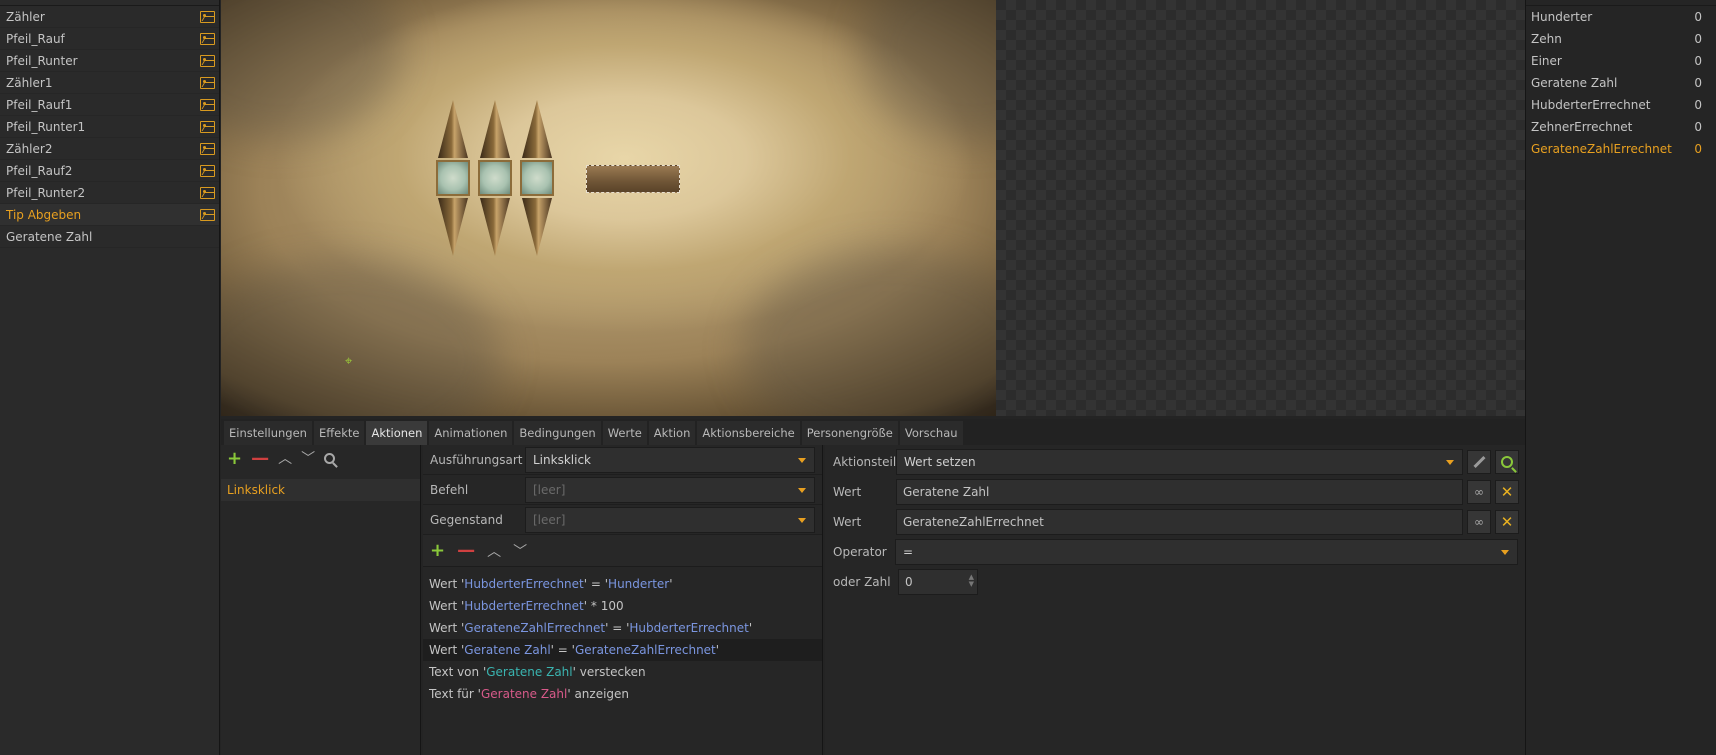 The image size is (1716, 755). I want to click on tab-bedingungen: Bedingungen, so click(557, 433).